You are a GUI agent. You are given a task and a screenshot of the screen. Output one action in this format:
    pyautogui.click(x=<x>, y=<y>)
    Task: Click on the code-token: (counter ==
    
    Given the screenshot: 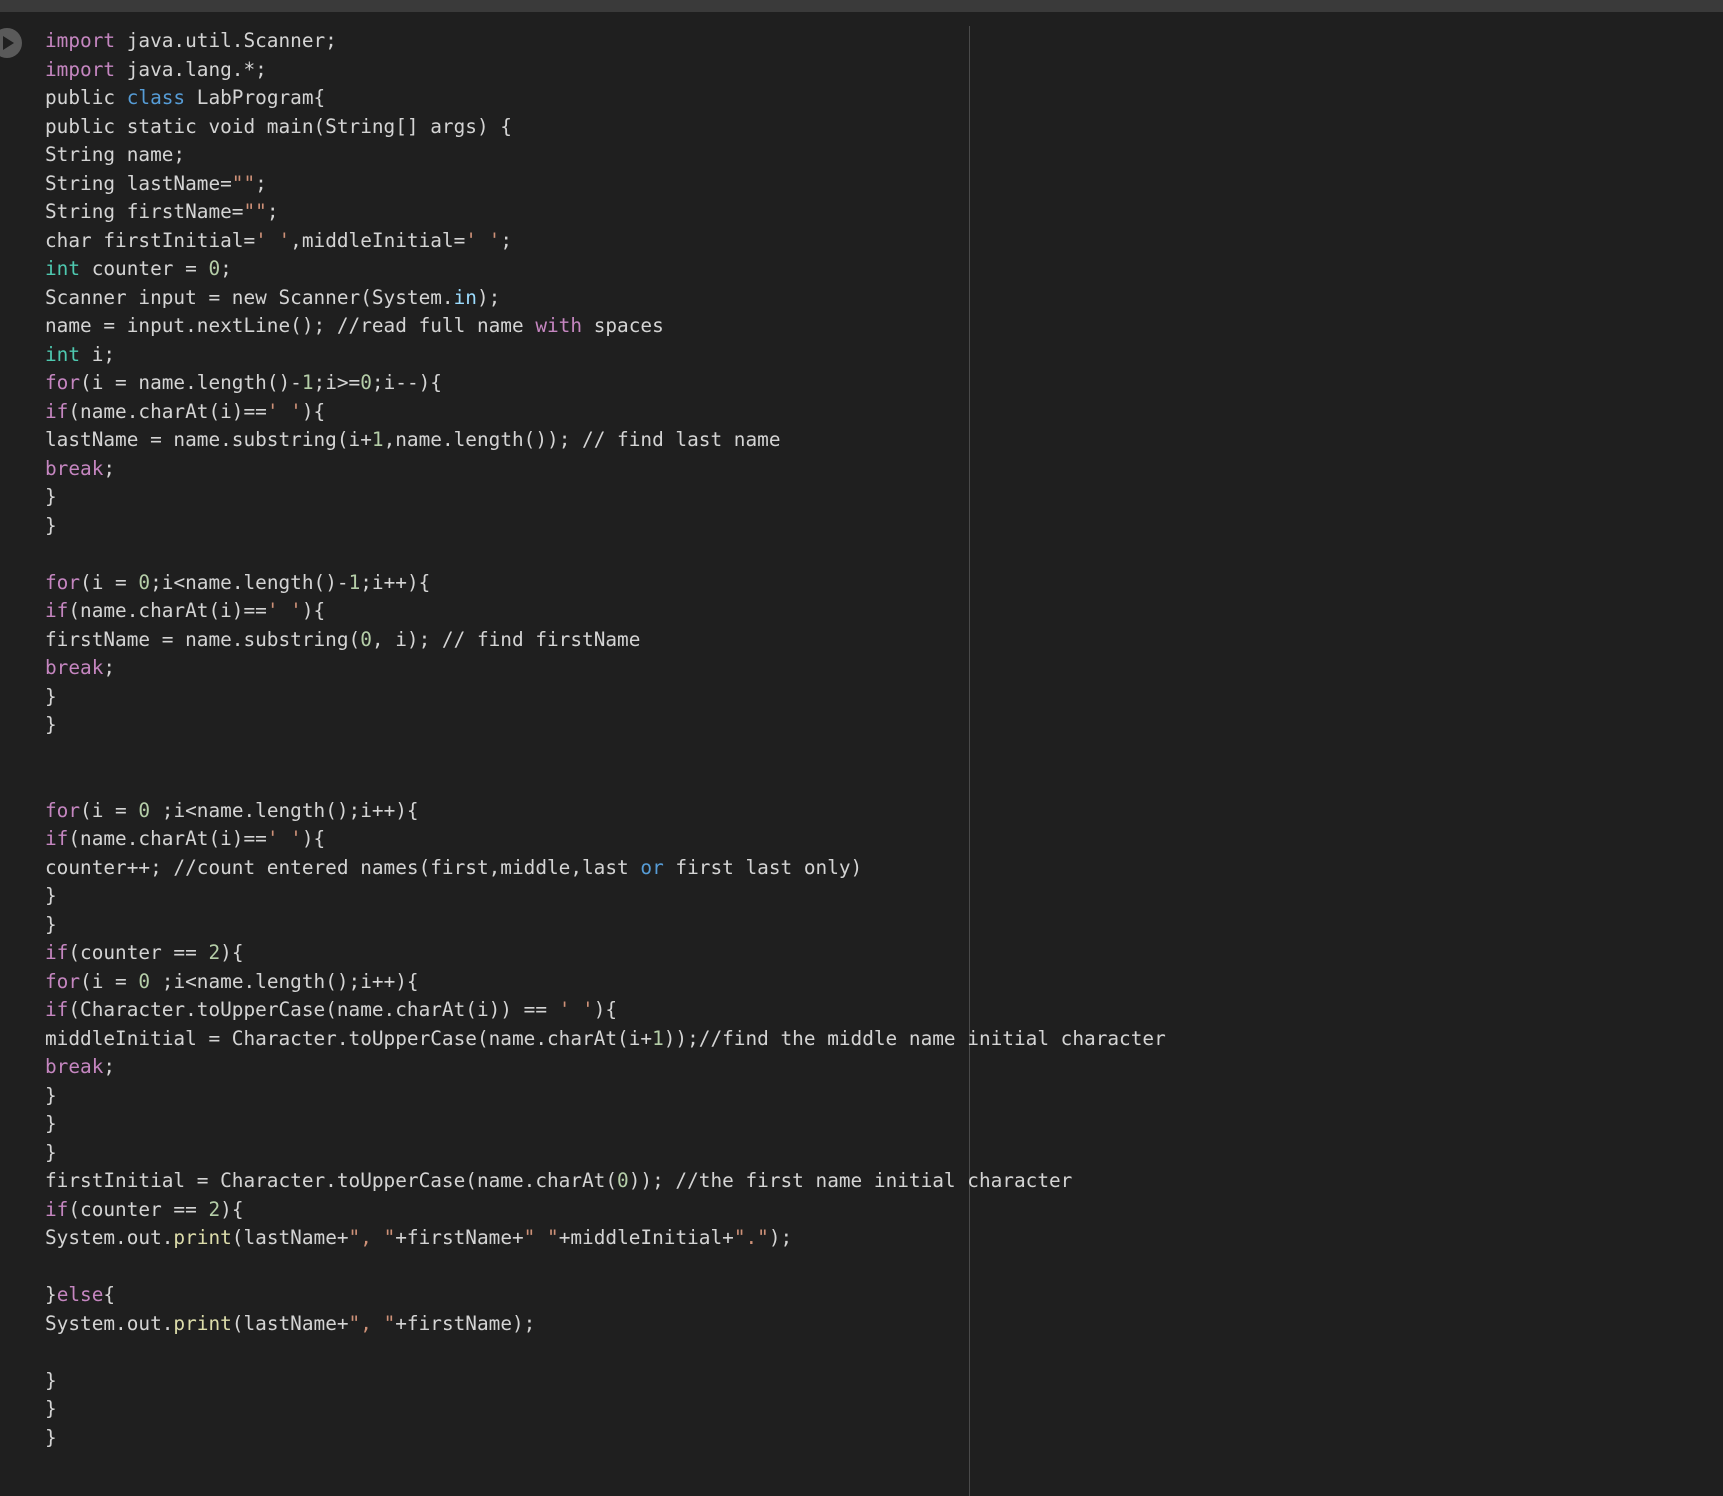 What is the action you would take?
    pyautogui.click(x=138, y=1209)
    